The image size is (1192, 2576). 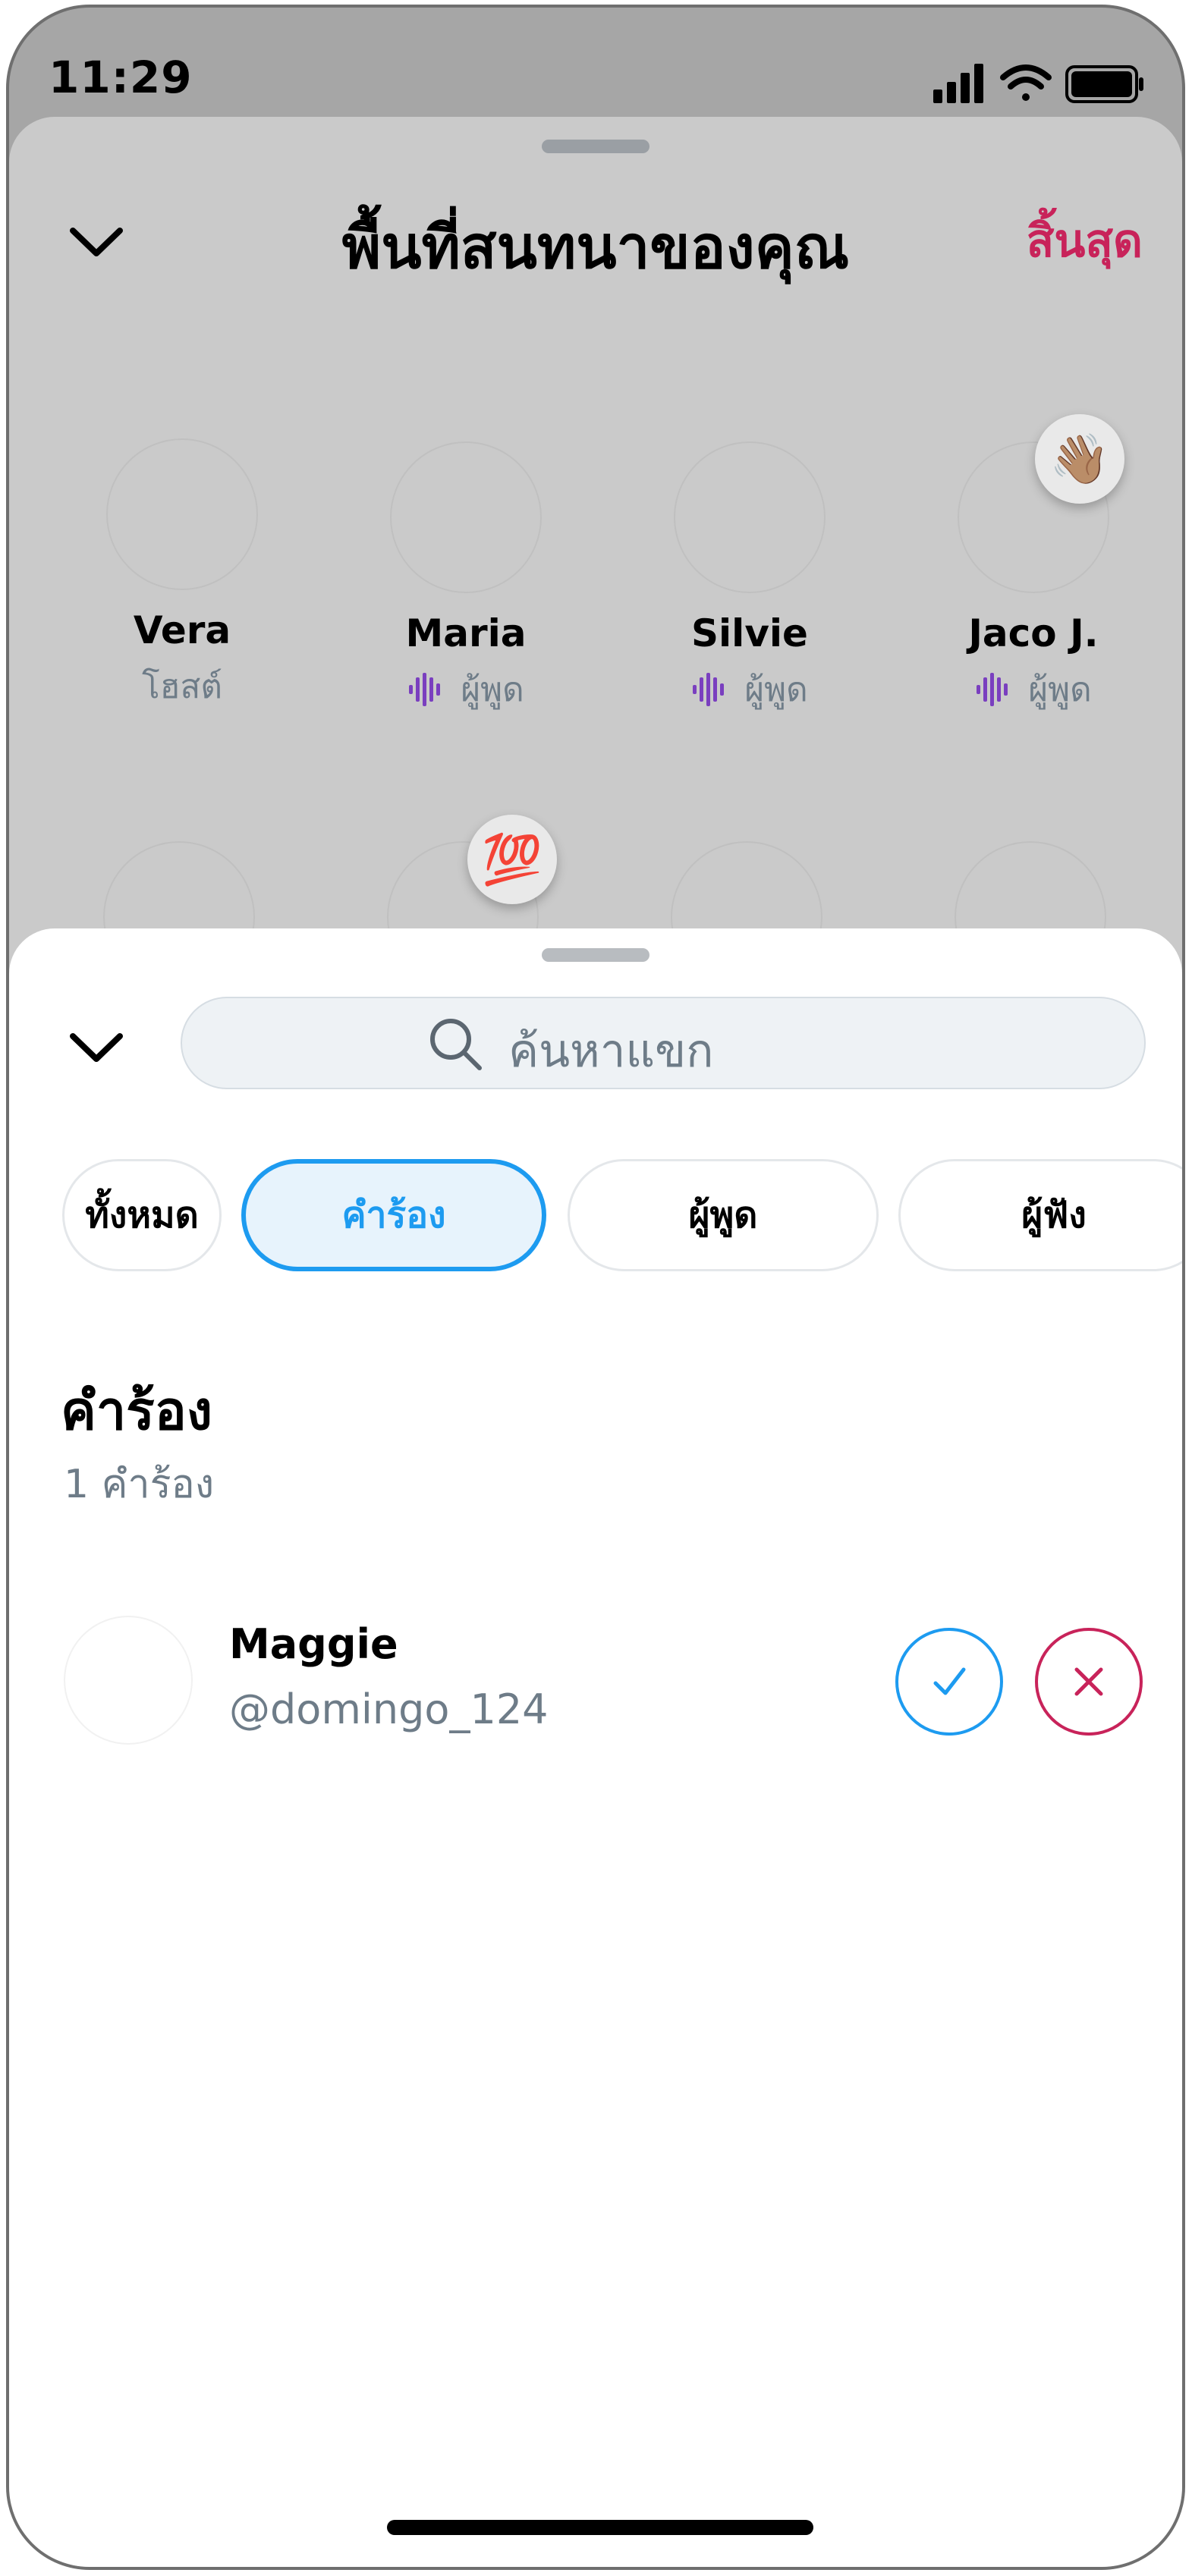 I want to click on end-space-button: สิ้นสุด, so click(x=1085, y=241).